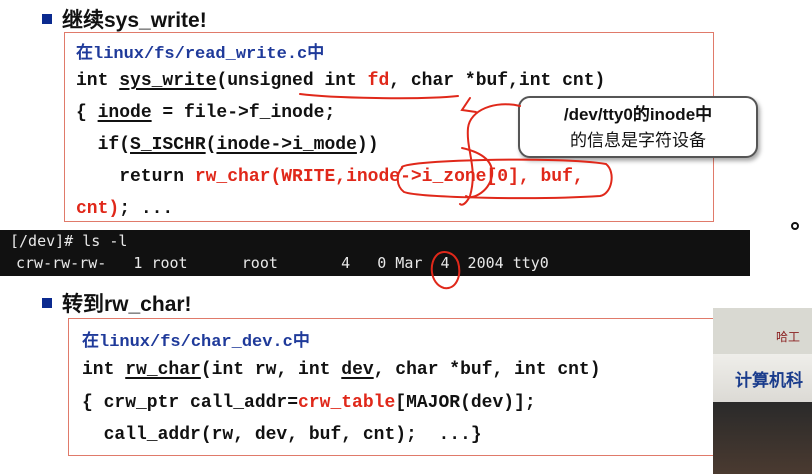 This screenshot has width=812, height=474. What do you see at coordinates (135, 177) in the screenshot?
I see `code-token: return` at bounding box center [135, 177].